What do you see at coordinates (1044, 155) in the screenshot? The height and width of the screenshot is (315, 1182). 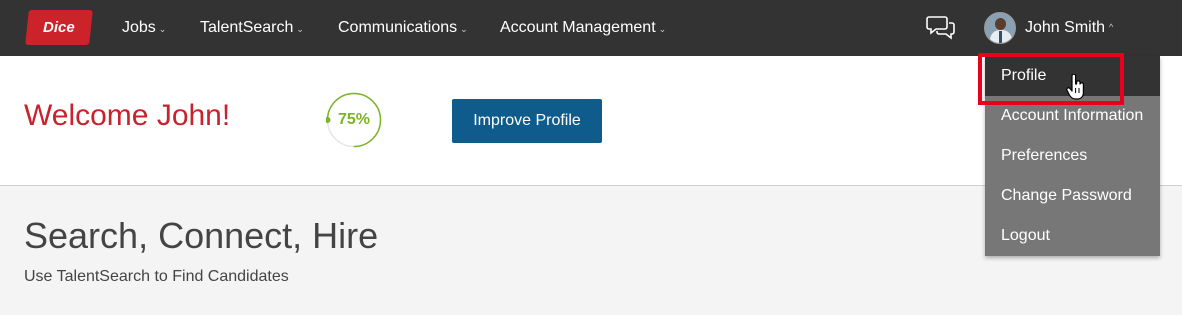 I see `menu-item-preferences-label: Preferences` at bounding box center [1044, 155].